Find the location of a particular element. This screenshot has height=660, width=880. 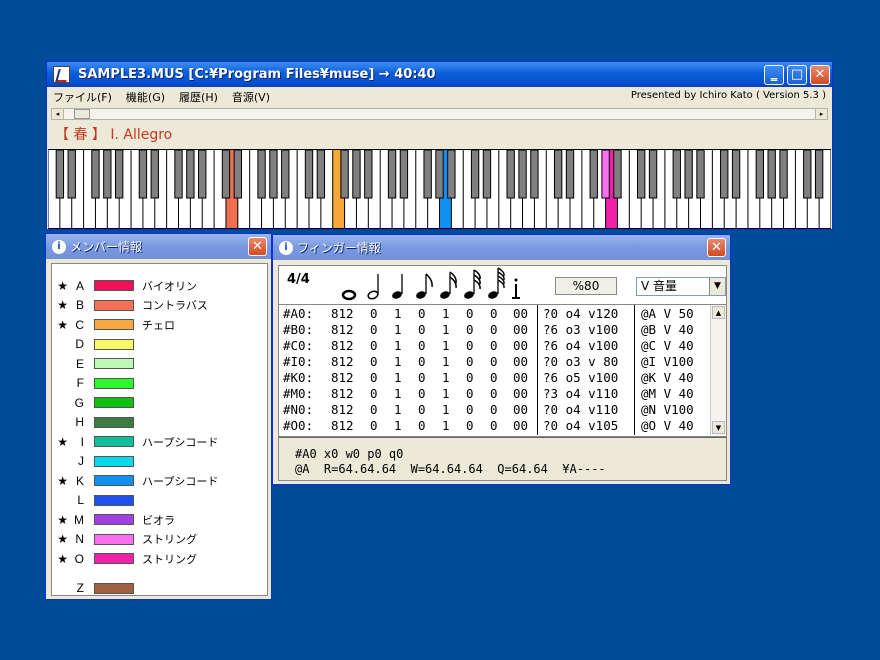

horizontal-scrollbar: ◂ ▸ is located at coordinates (439, 114).